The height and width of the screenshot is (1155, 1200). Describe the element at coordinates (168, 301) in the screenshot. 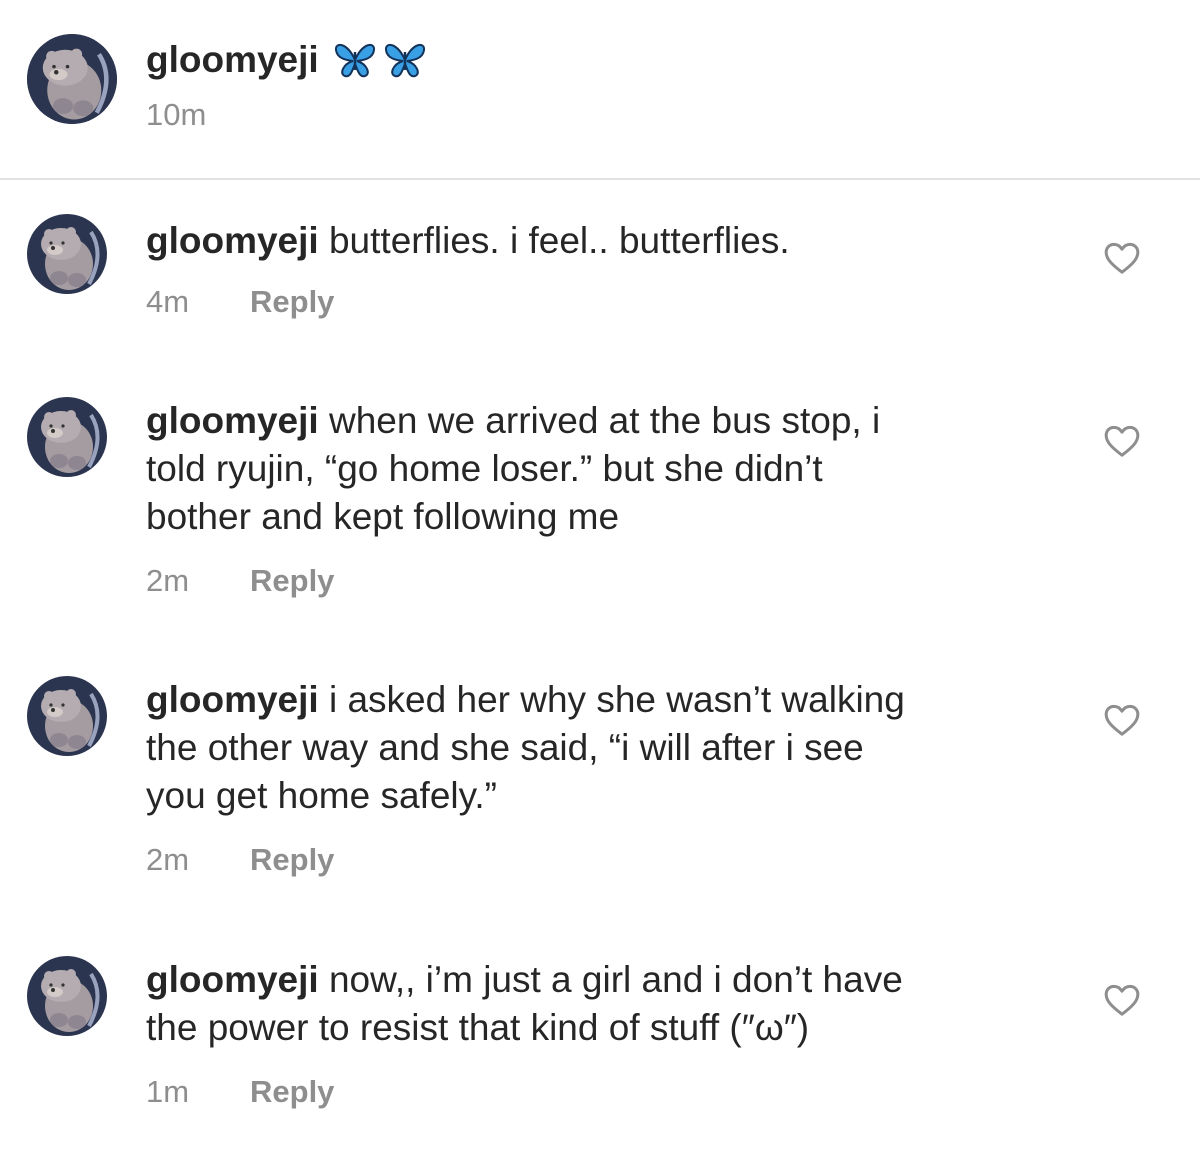

I see `comment-timestamp: 4m` at that location.